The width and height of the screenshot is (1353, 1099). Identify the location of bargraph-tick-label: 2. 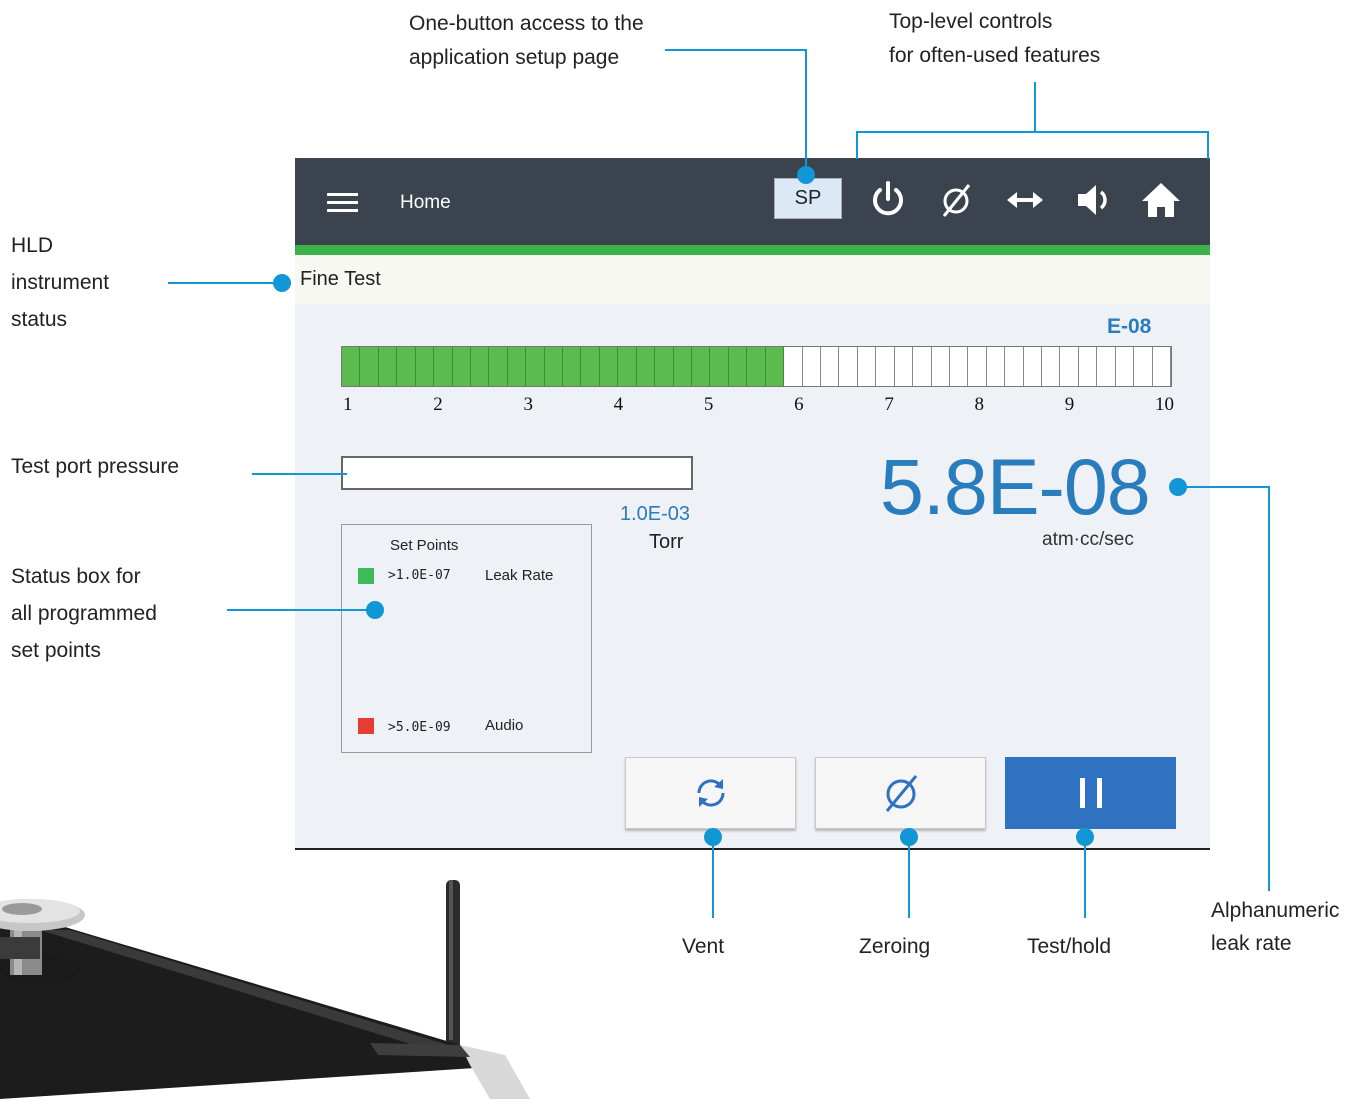
(438, 404).